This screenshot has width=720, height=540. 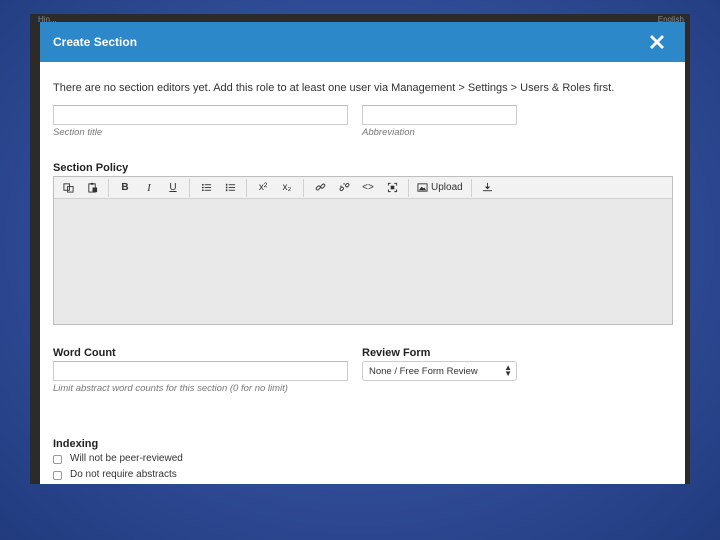 I want to click on copy-icon, so click(x=68, y=188).